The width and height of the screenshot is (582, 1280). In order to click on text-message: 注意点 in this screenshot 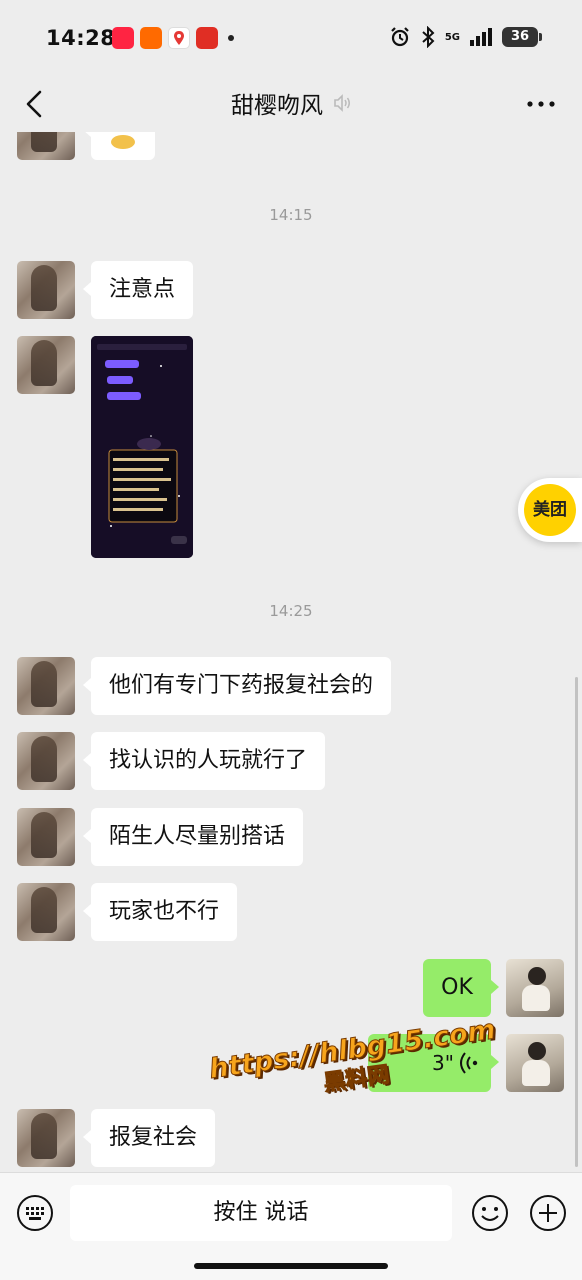, I will do `click(138, 290)`.